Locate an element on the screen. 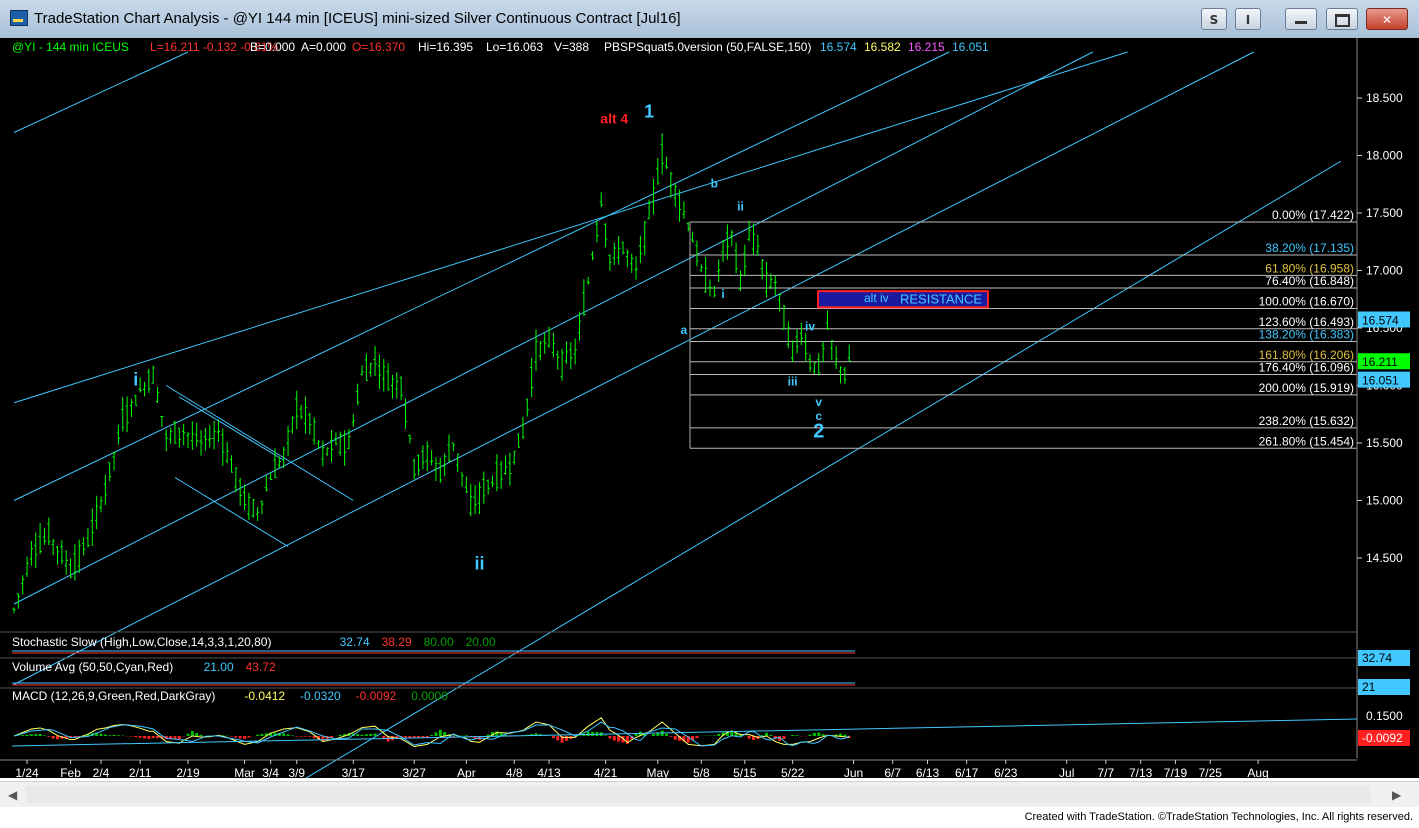  date-axis-label: 4/13 is located at coordinates (549, 772).